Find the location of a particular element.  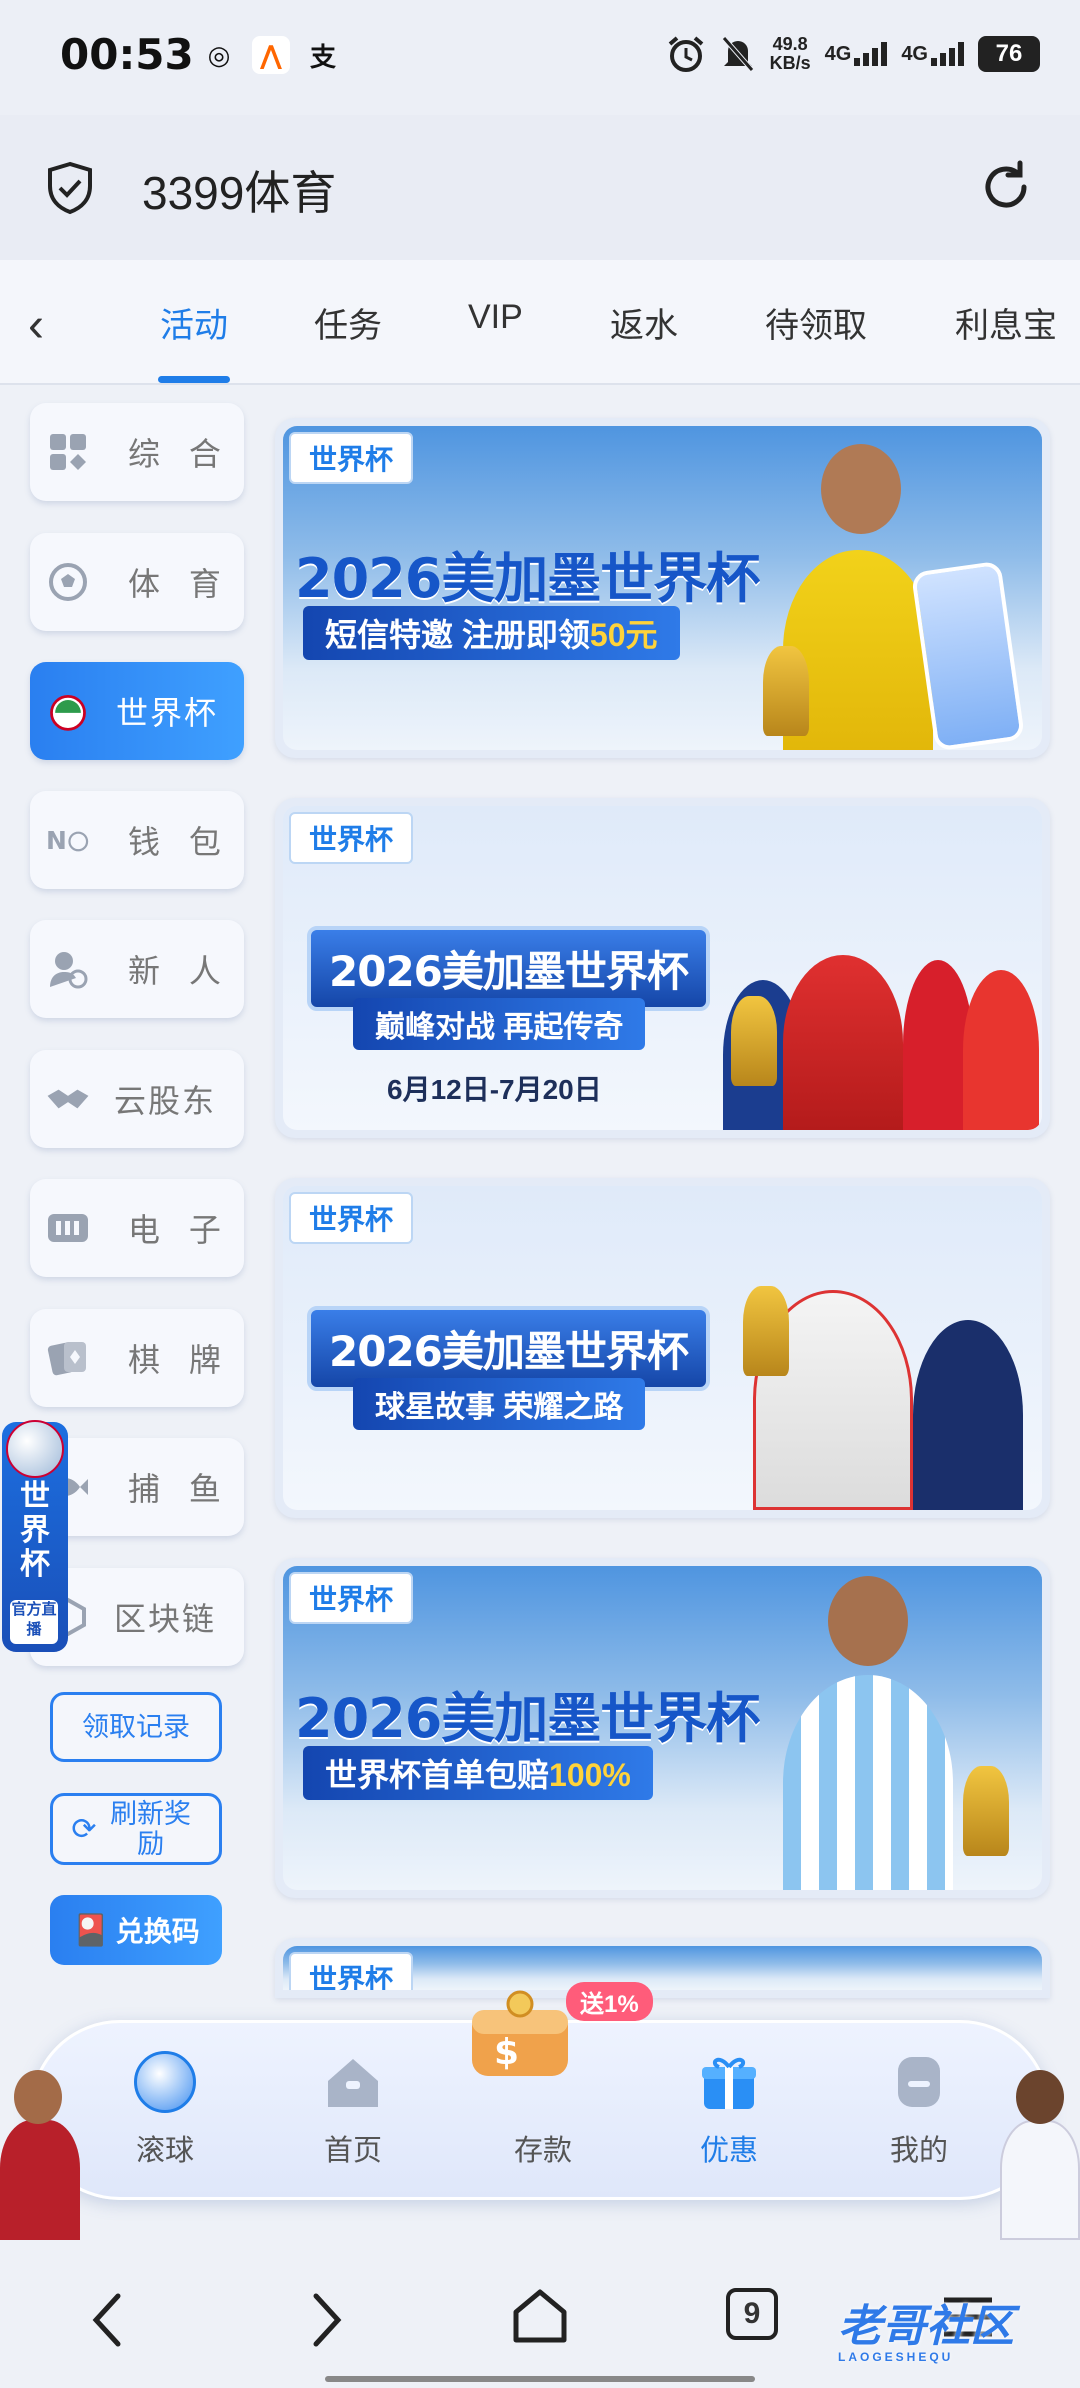

svg-text: N is located at coordinates (56, 840).